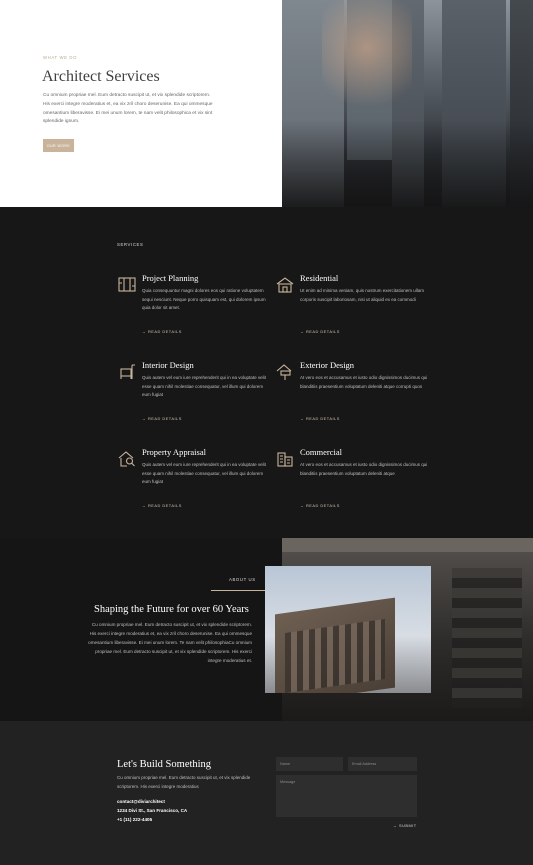 This screenshot has height=865, width=533. Describe the element at coordinates (135, 819) in the screenshot. I see `contact-phone: +1 (11) 222-4405` at that location.